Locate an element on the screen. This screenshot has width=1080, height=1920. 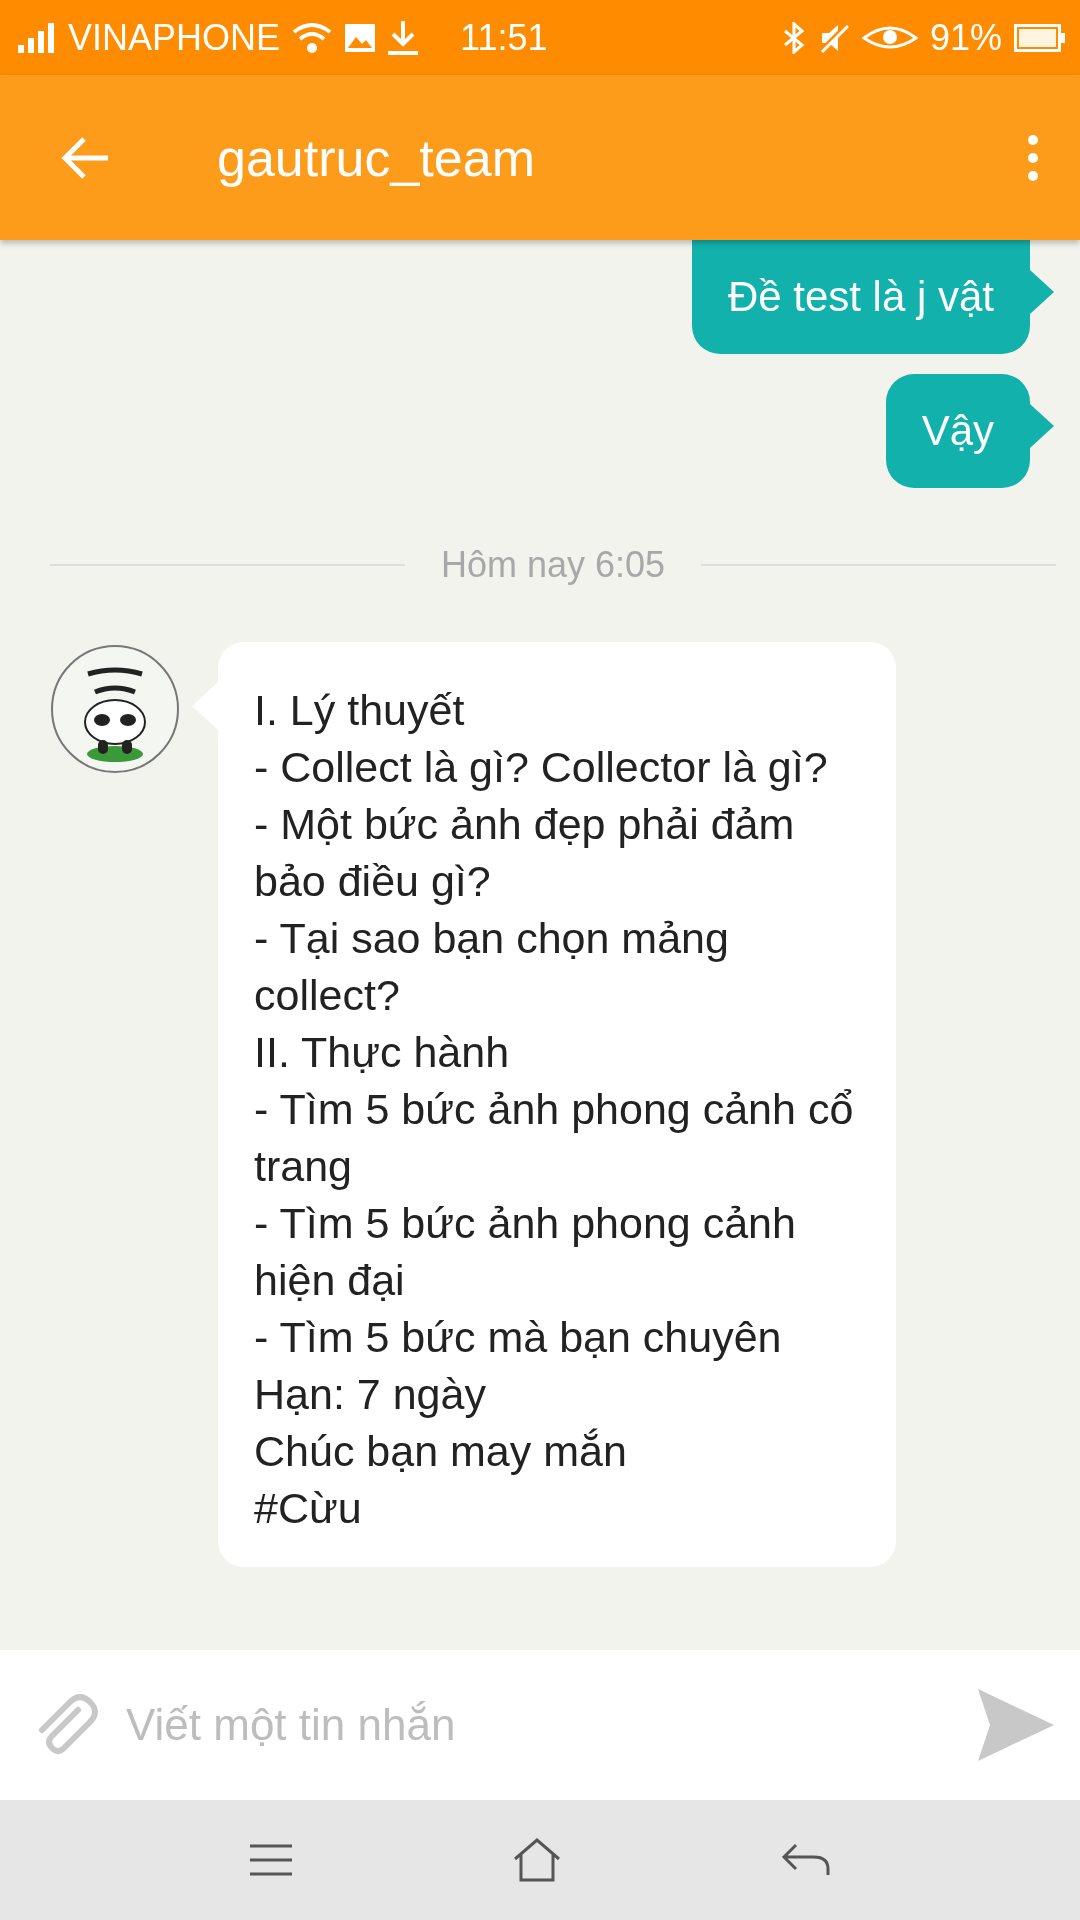
signal-icon is located at coordinates (36, 37).